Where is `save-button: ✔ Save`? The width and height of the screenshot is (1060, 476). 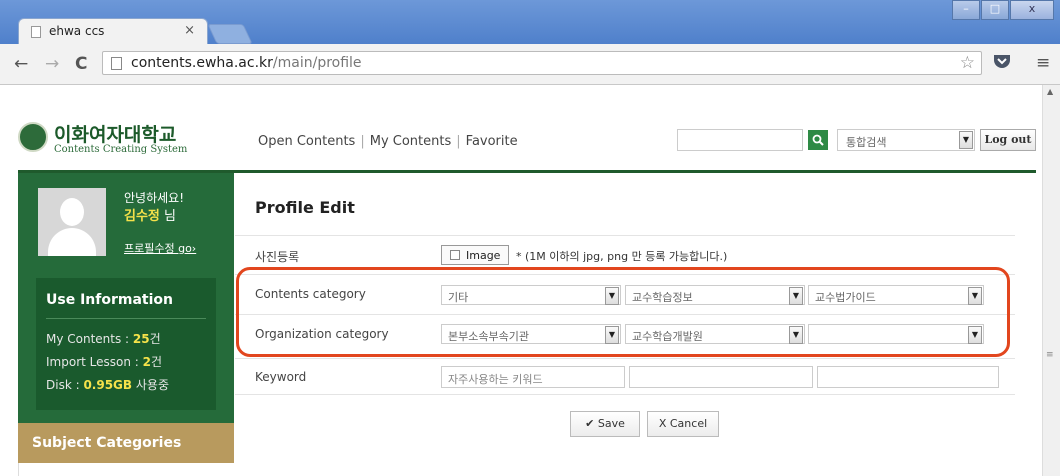
save-button: ✔ Save is located at coordinates (605, 424).